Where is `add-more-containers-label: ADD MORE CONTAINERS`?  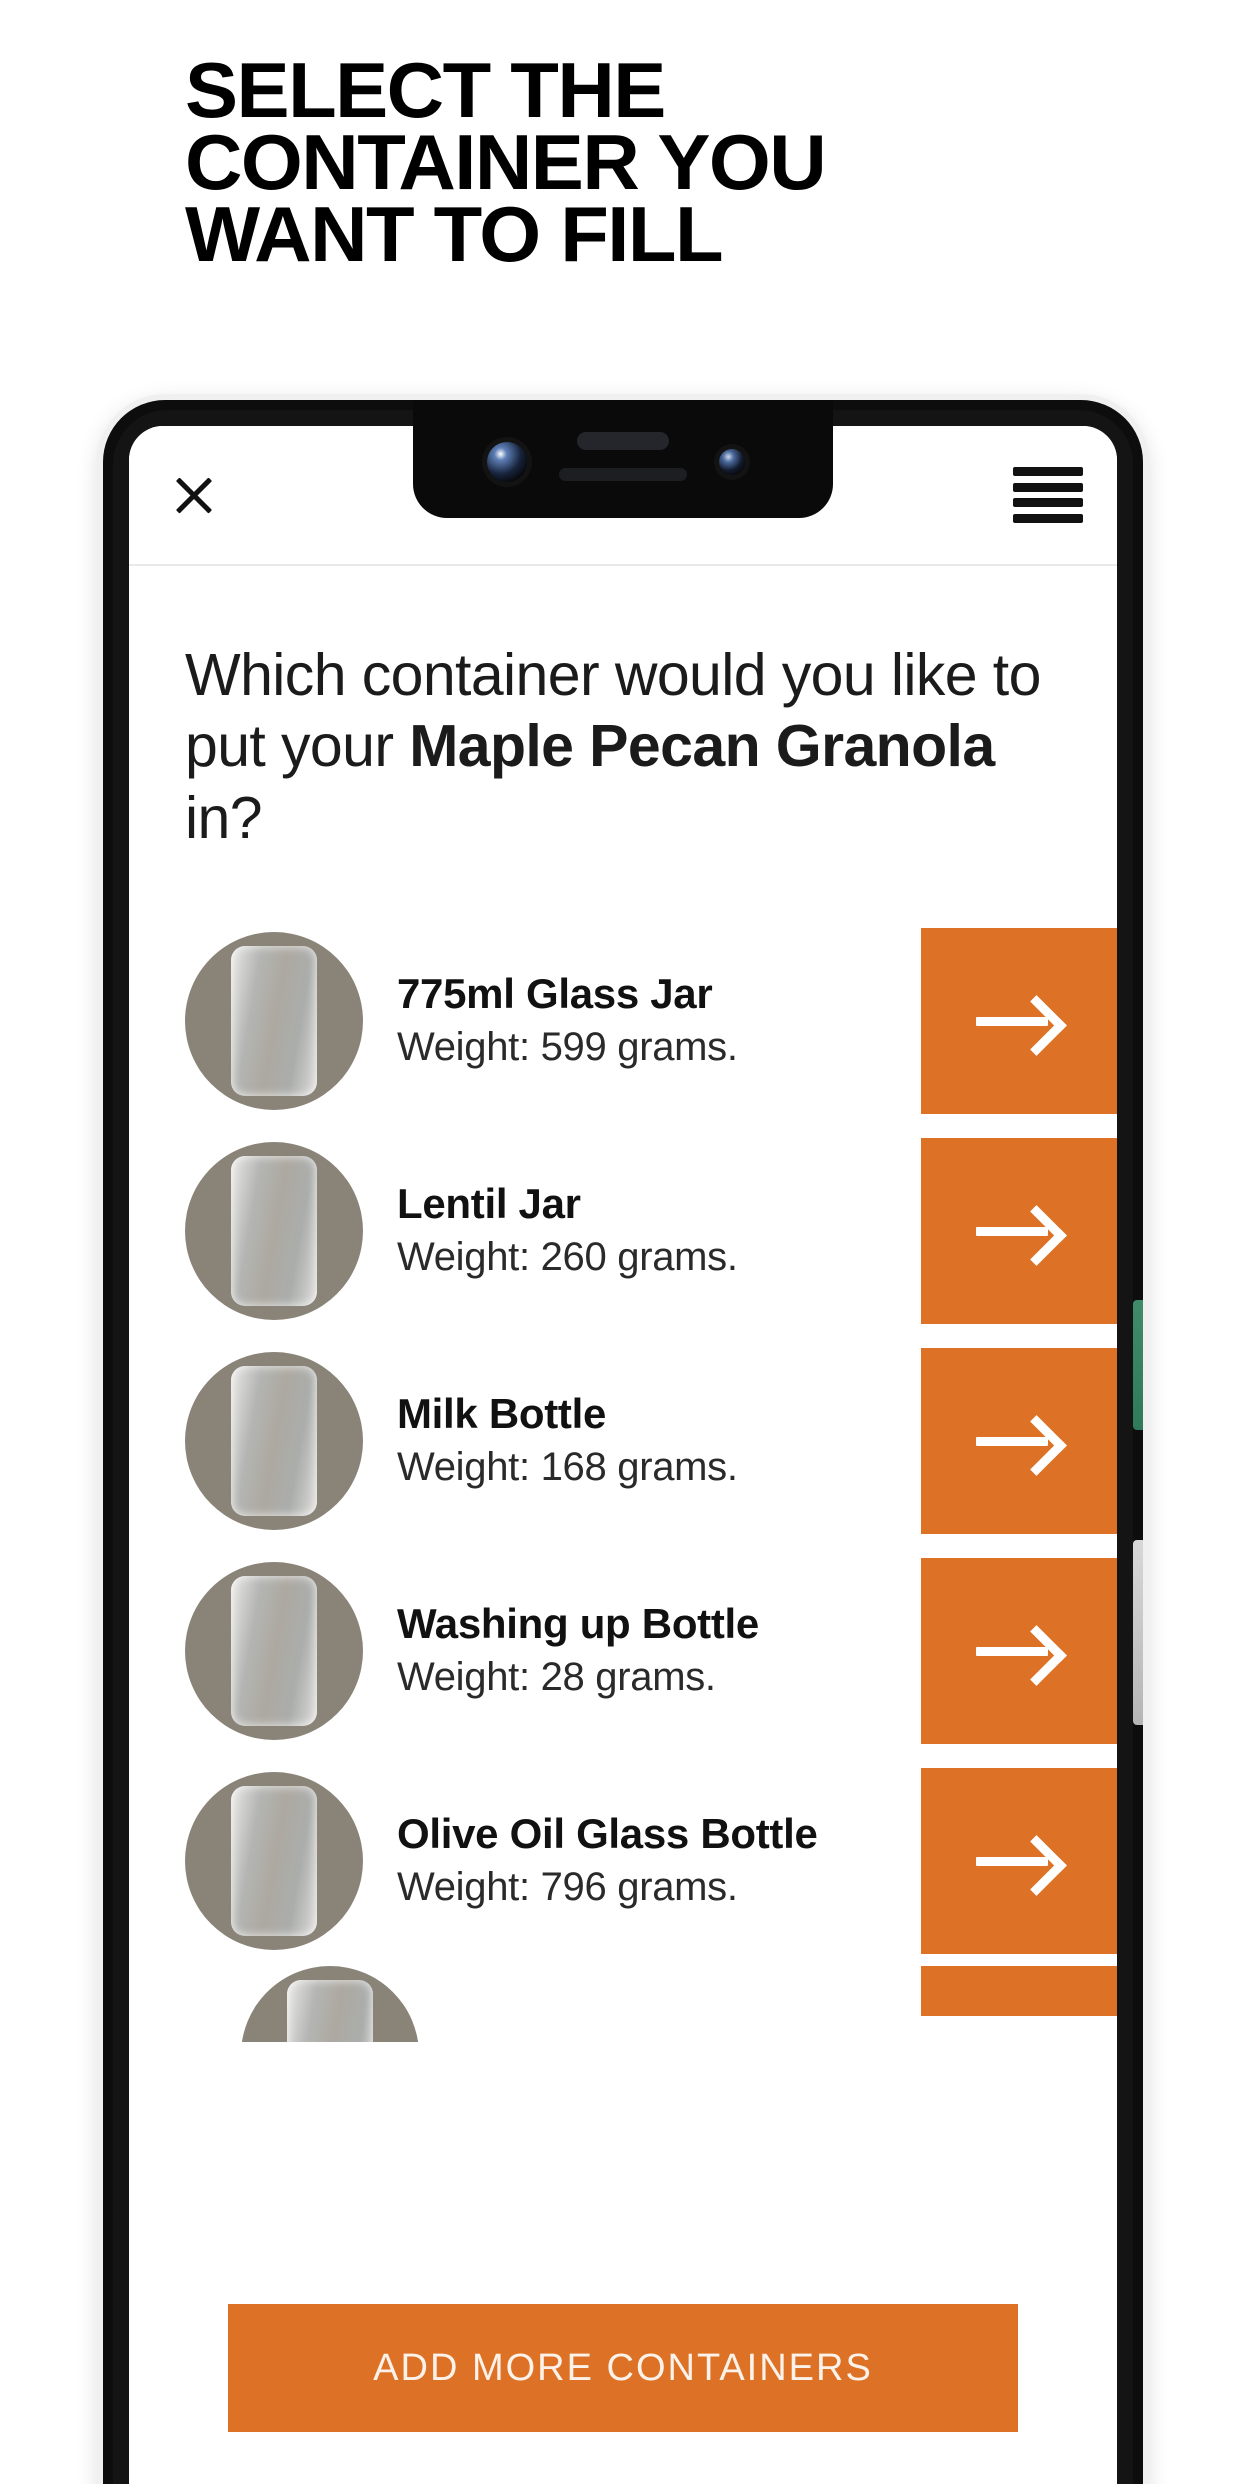 add-more-containers-label: ADD MORE CONTAINERS is located at coordinates (623, 2367).